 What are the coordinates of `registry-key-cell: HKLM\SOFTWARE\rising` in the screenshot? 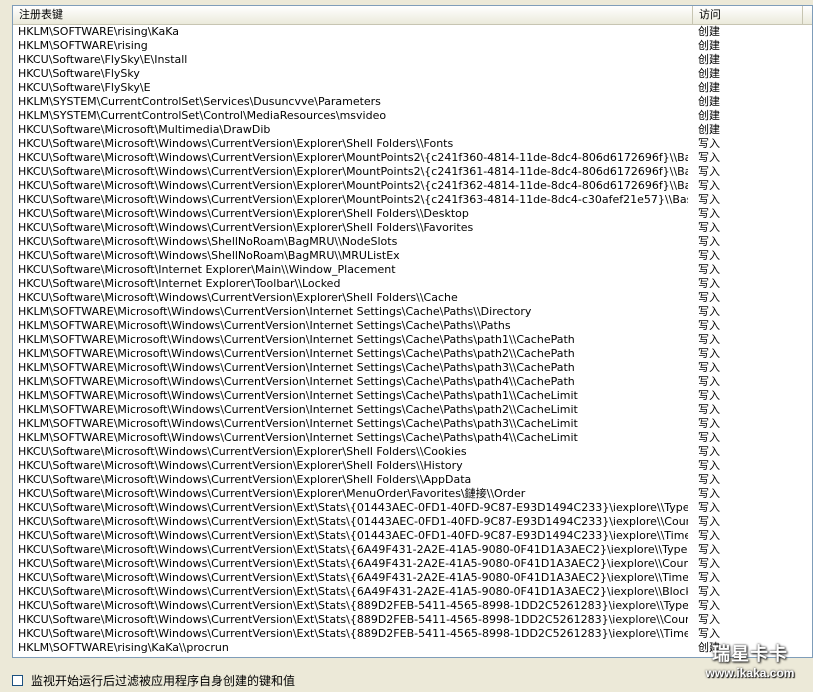 It's located at (83, 45).